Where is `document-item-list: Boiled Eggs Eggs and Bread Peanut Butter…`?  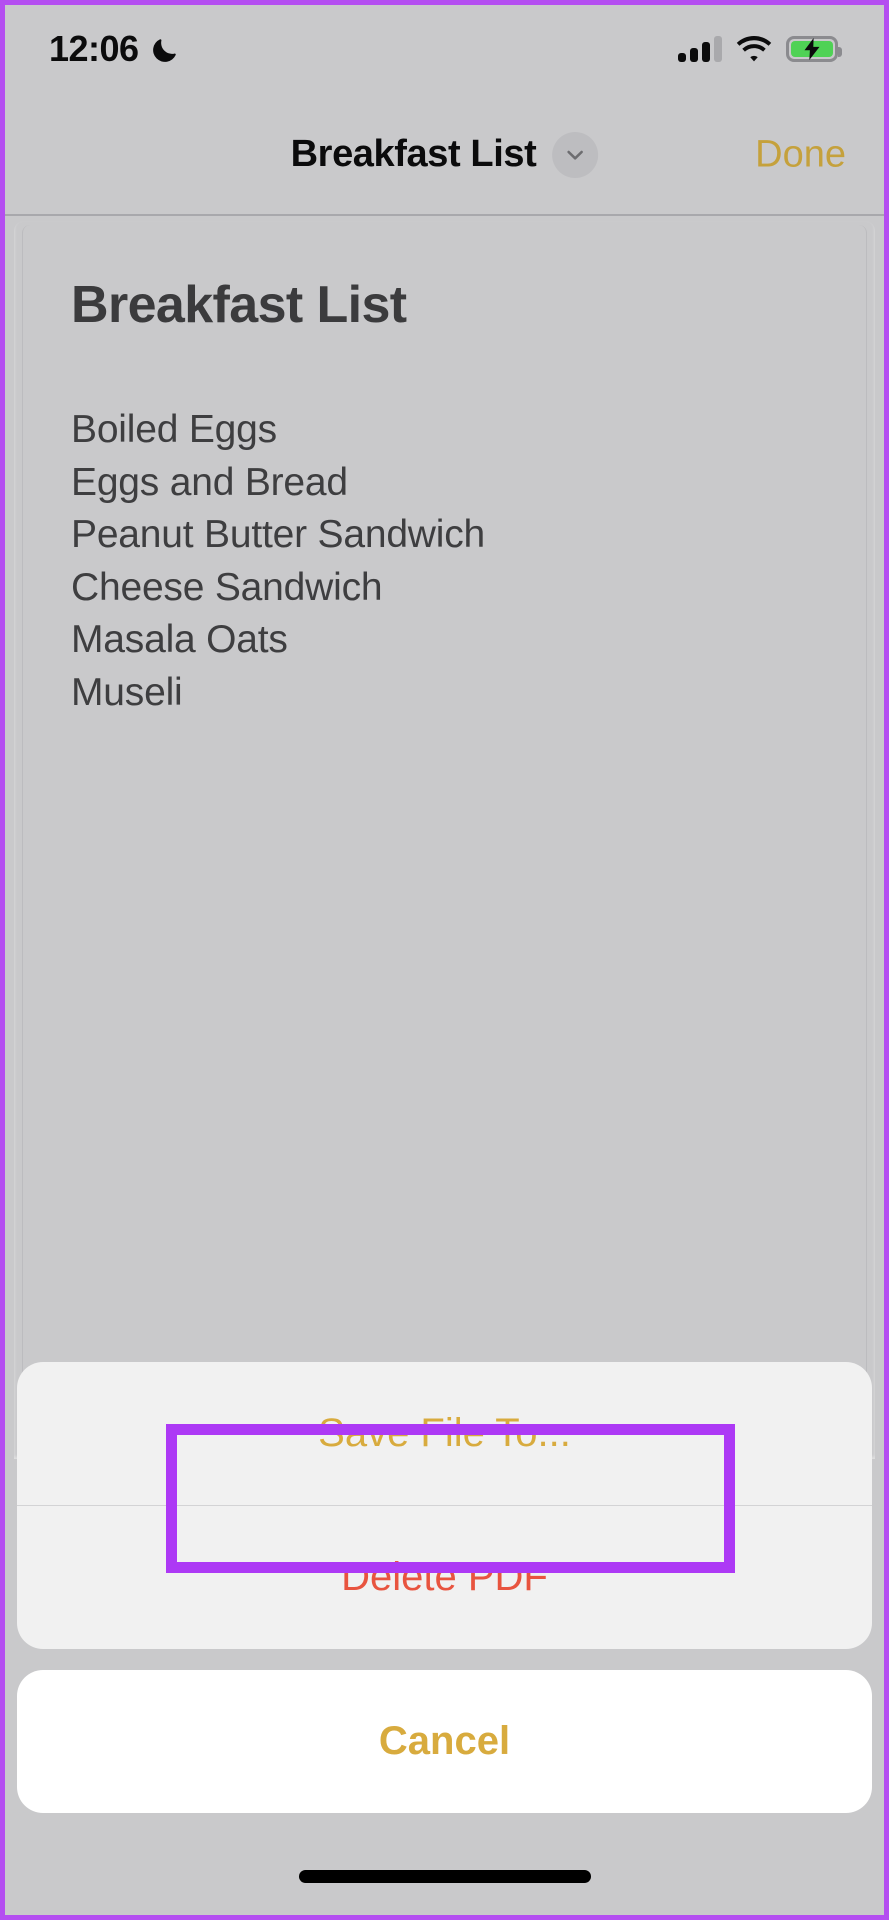
document-item-list: Boiled Eggs Eggs and Bread Peanut Butter… is located at coordinates (444, 561).